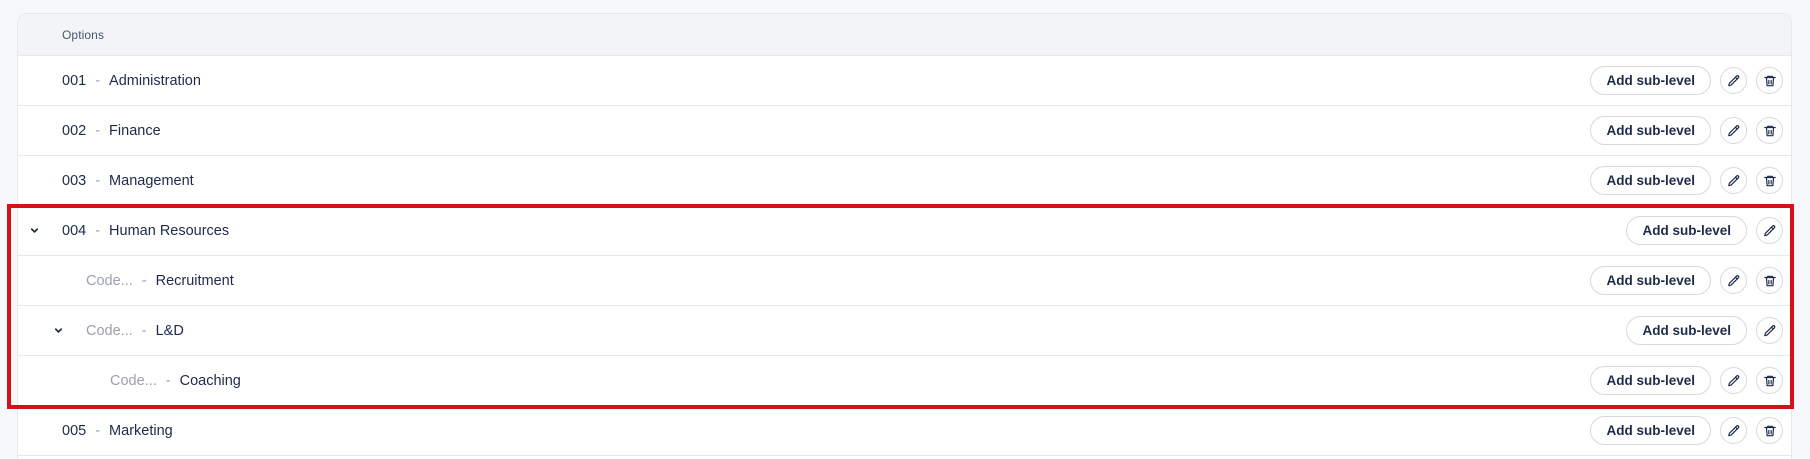 The width and height of the screenshot is (1810, 459). What do you see at coordinates (83, 34) in the screenshot?
I see `header-title: Options` at bounding box center [83, 34].